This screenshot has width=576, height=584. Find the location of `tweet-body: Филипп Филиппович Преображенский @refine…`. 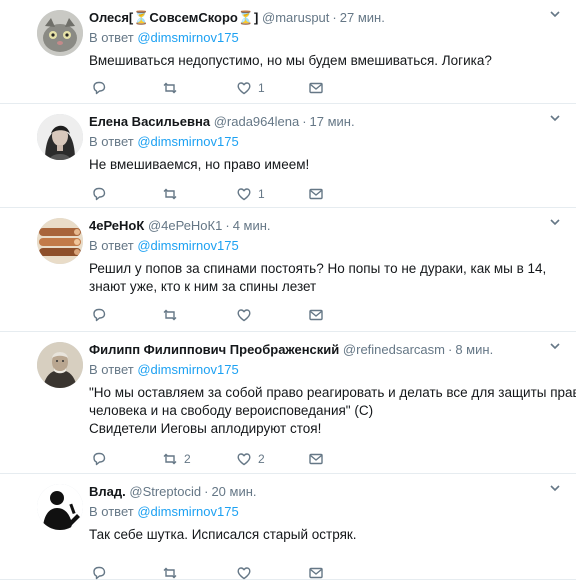

tweet-body: Филипп Филиппович Преображенский @refine… is located at coordinates (332, 389).